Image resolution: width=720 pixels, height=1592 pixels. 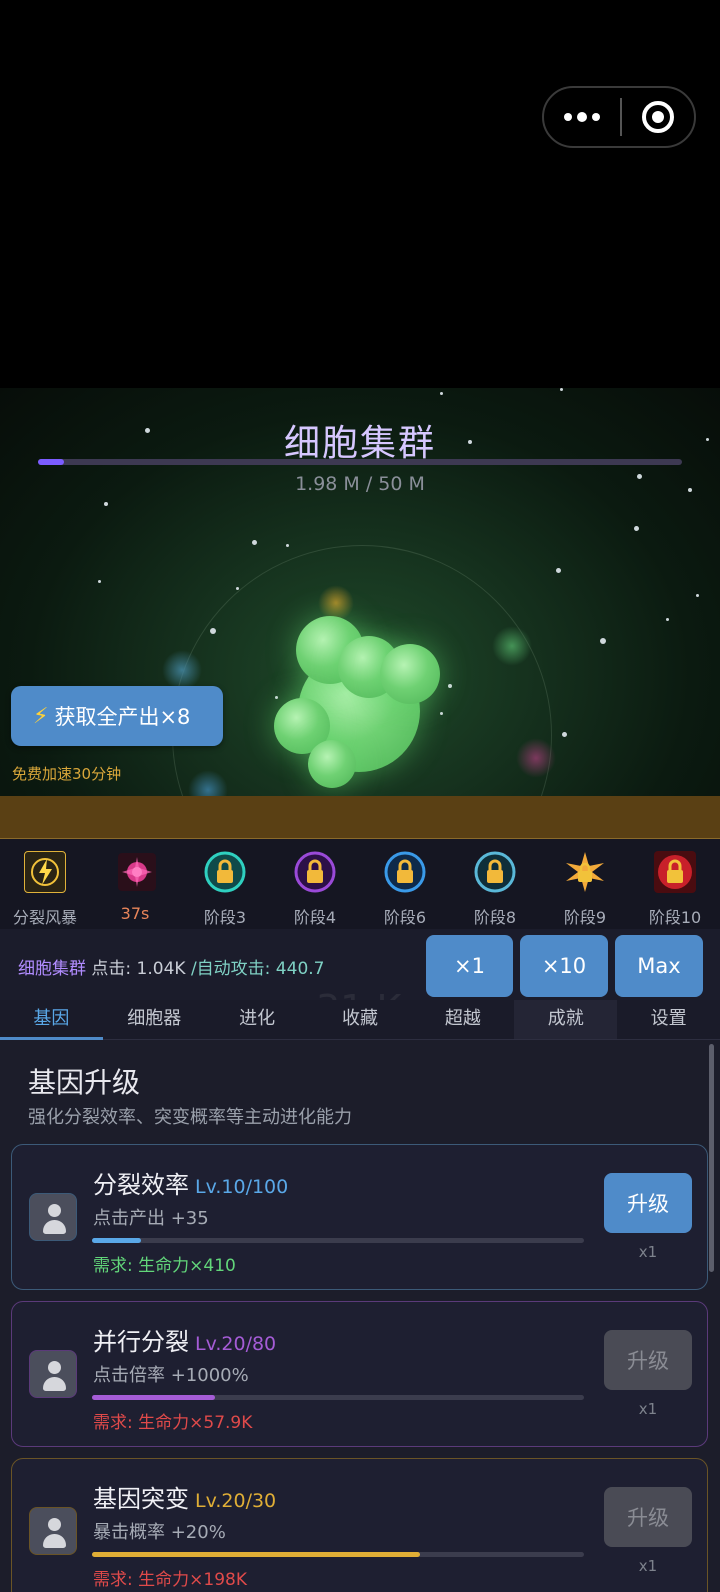 I want to click on skill-slot: 阶段10, so click(x=675, y=884).